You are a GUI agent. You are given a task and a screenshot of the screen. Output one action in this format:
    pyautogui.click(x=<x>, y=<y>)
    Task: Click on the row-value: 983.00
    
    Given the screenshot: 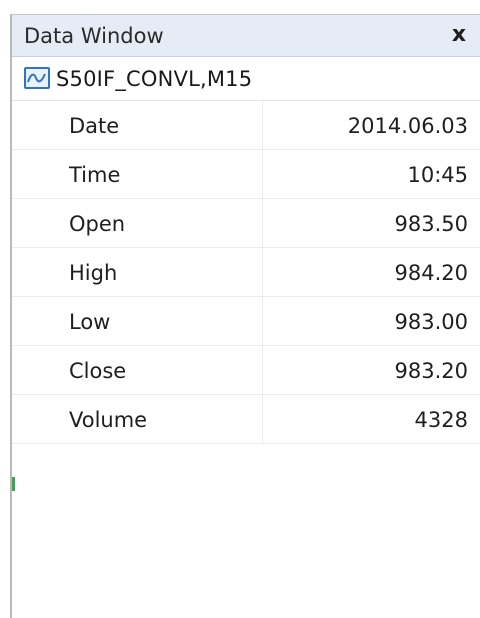 What is the action you would take?
    pyautogui.click(x=431, y=322)
    